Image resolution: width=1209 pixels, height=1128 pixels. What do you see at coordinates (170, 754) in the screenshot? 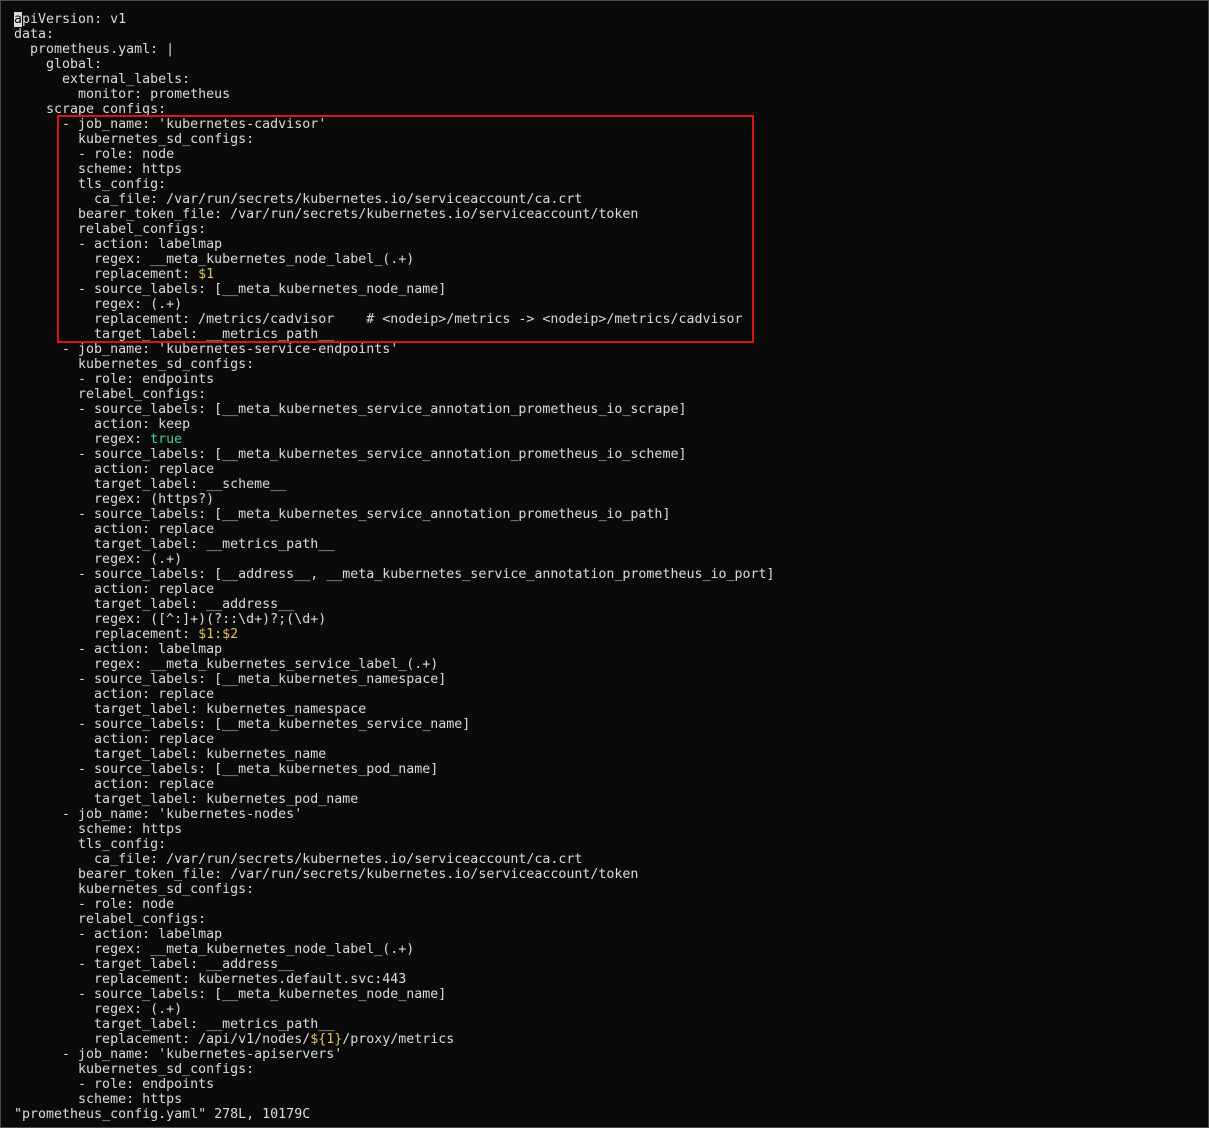
I see `editor-line: target_label: kubernetes_name` at bounding box center [170, 754].